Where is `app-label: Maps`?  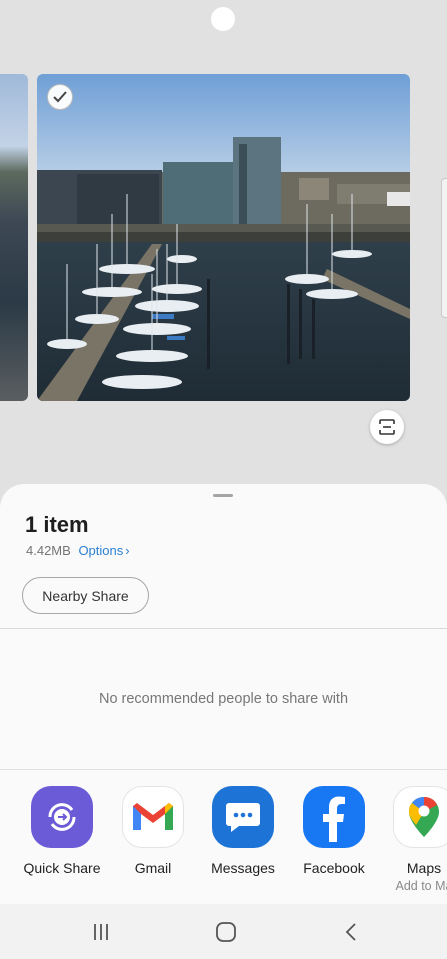
app-label: Maps is located at coordinates (424, 868).